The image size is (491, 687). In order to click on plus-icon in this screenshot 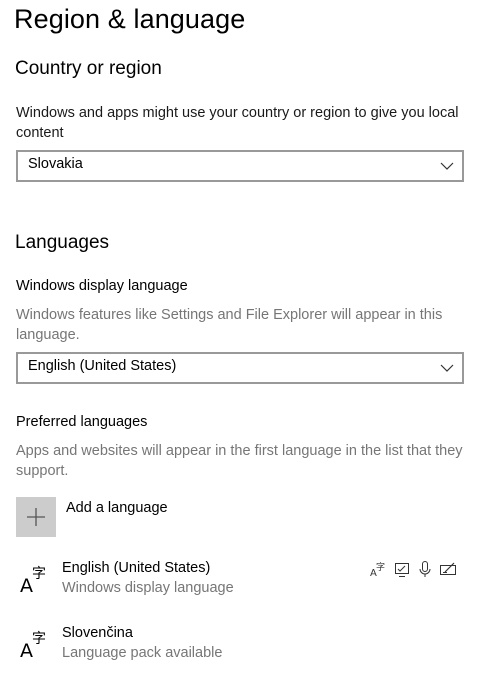, I will do `click(36, 517)`.